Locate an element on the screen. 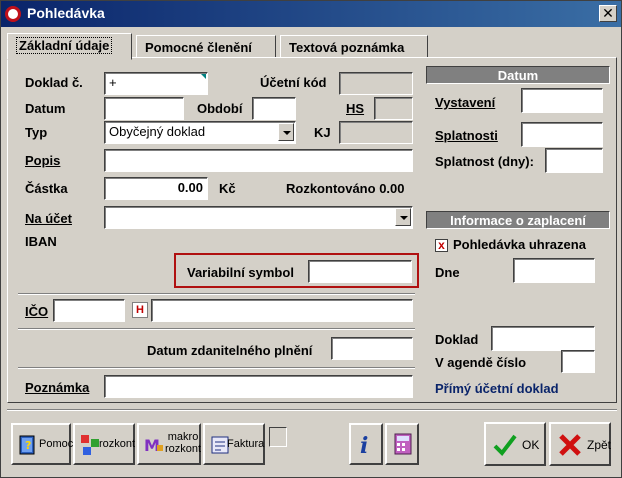  info-icon: i is located at coordinates (364, 445).